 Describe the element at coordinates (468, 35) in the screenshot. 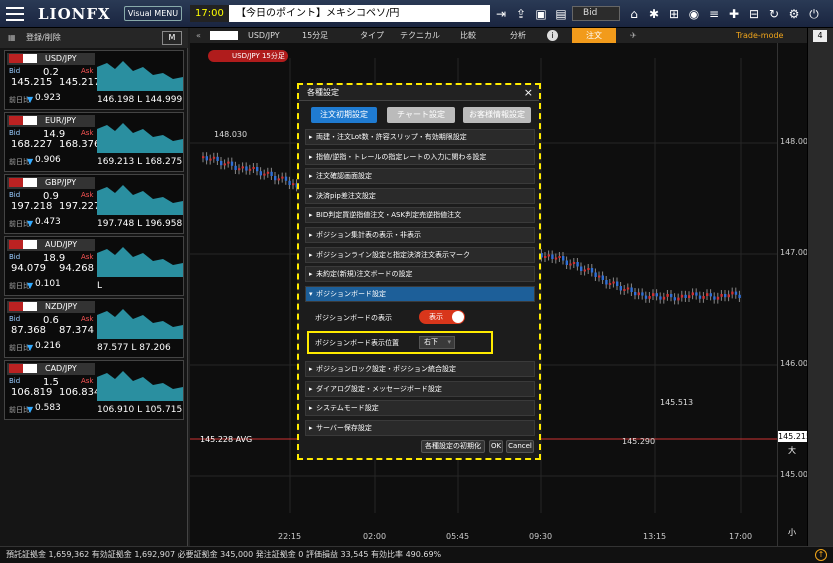

I see `compare-button: 比較` at that location.